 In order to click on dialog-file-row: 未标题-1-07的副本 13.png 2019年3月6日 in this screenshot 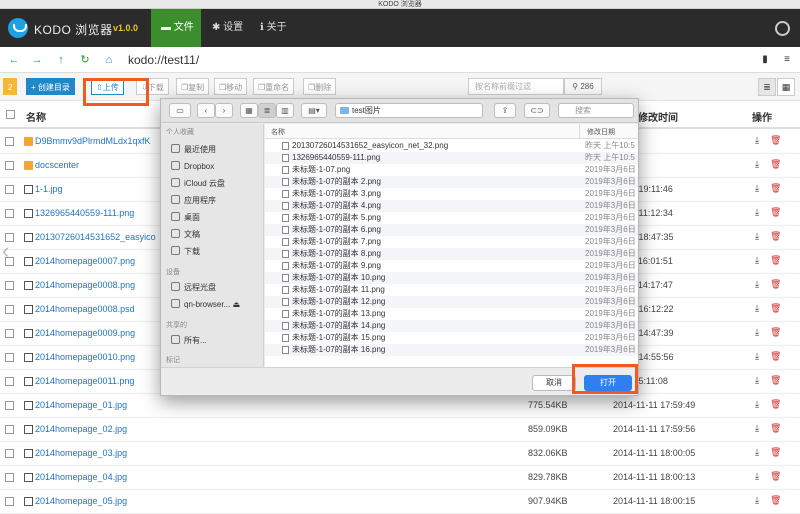, I will do `click(451, 314)`.